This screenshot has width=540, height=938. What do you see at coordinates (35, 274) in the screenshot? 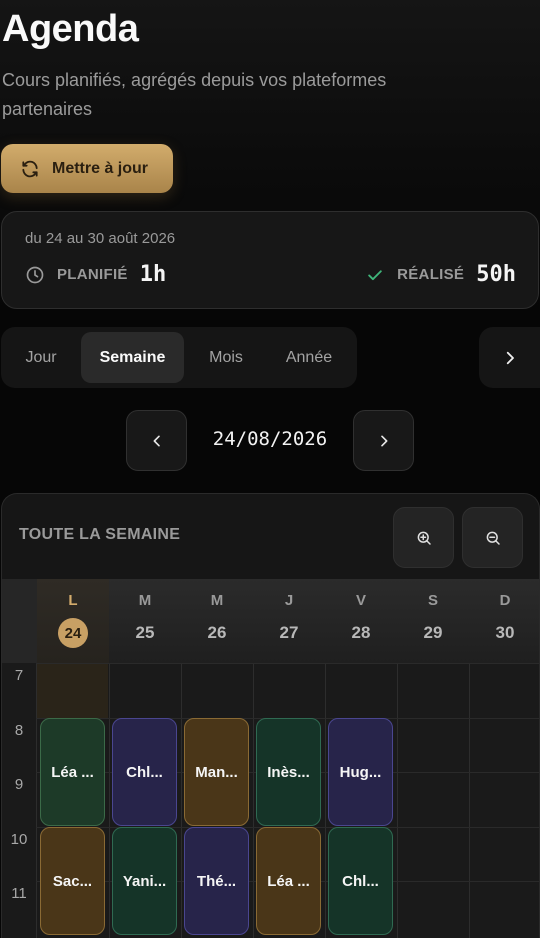
I see `clock-icon` at bounding box center [35, 274].